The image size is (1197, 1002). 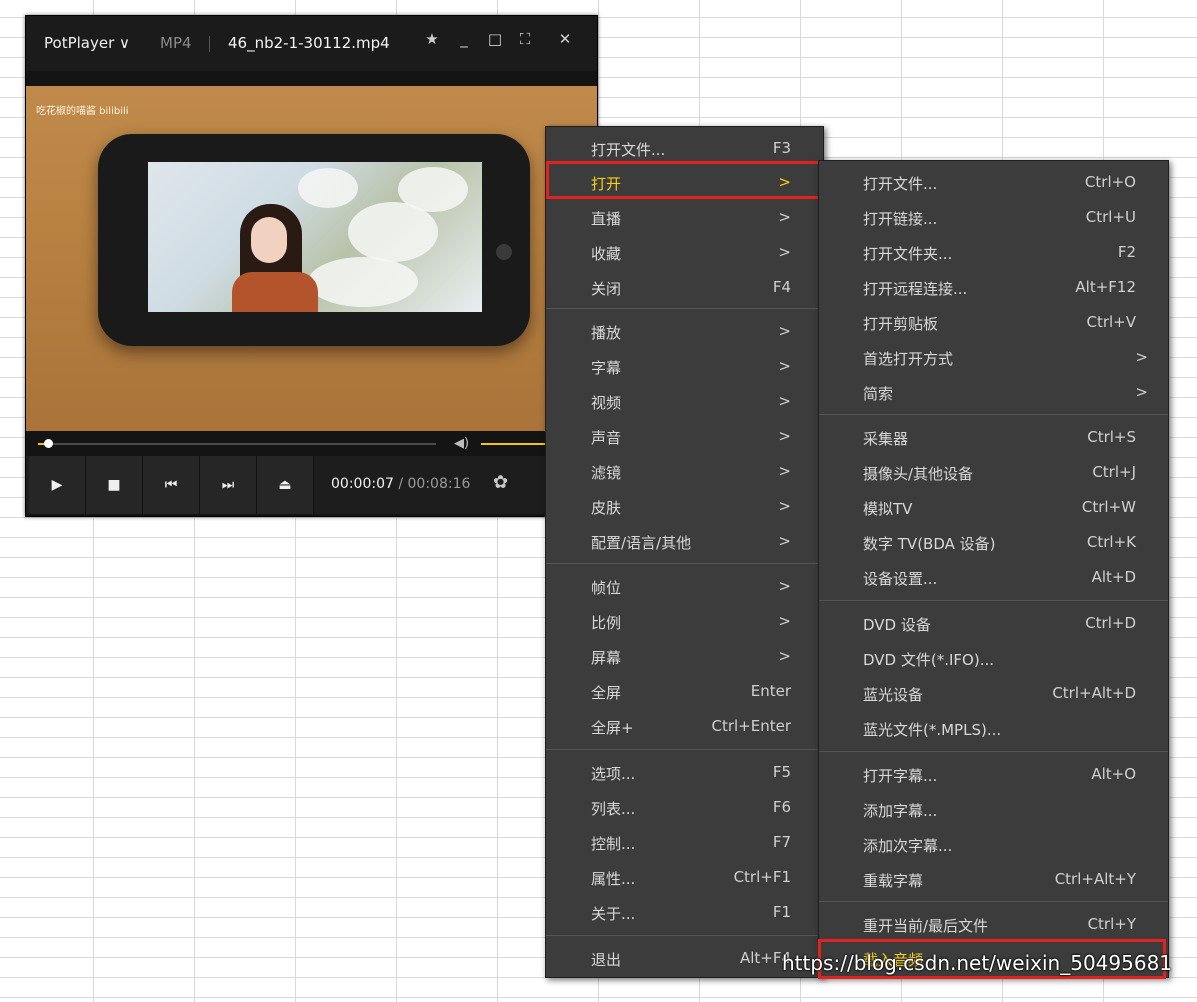 I want to click on control-bar: ▶ ■ ⏮ ⏭ ⏏ 00:00:07 / 00:08:16 ✿, so click(x=311, y=485).